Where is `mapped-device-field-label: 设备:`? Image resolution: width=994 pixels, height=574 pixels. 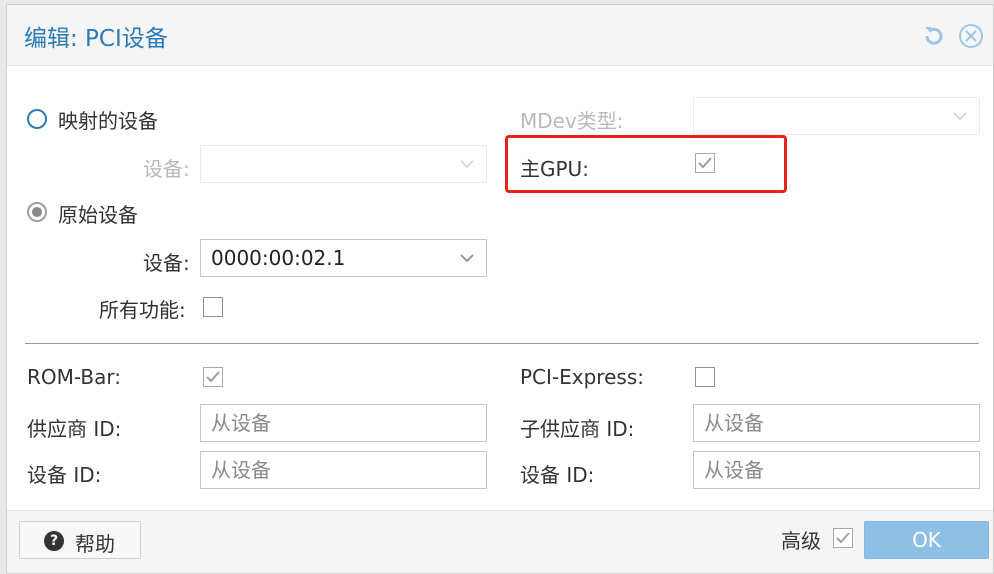 mapped-device-field-label: 设备: is located at coordinates (166, 169).